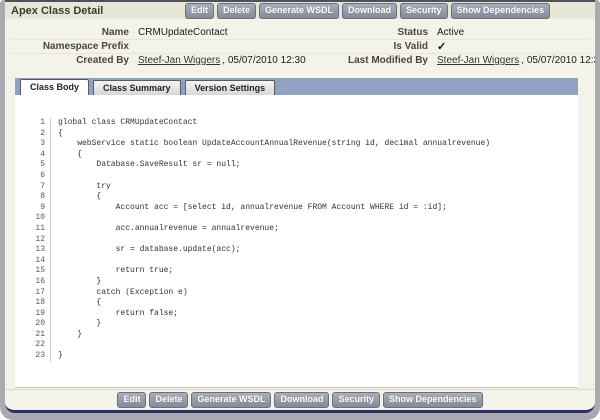 The width and height of the screenshot is (600, 420). What do you see at coordinates (183, 32) in the screenshot?
I see `name-value: CRMUpdateContact` at bounding box center [183, 32].